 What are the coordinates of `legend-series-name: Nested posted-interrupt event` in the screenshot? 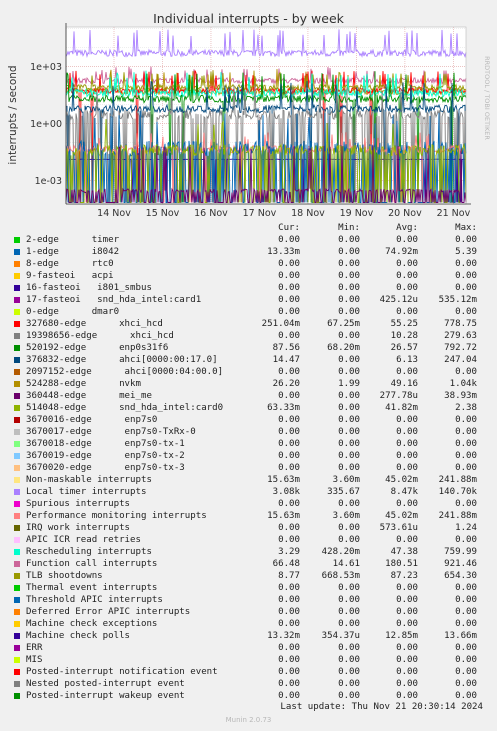 It's located at (105, 684).